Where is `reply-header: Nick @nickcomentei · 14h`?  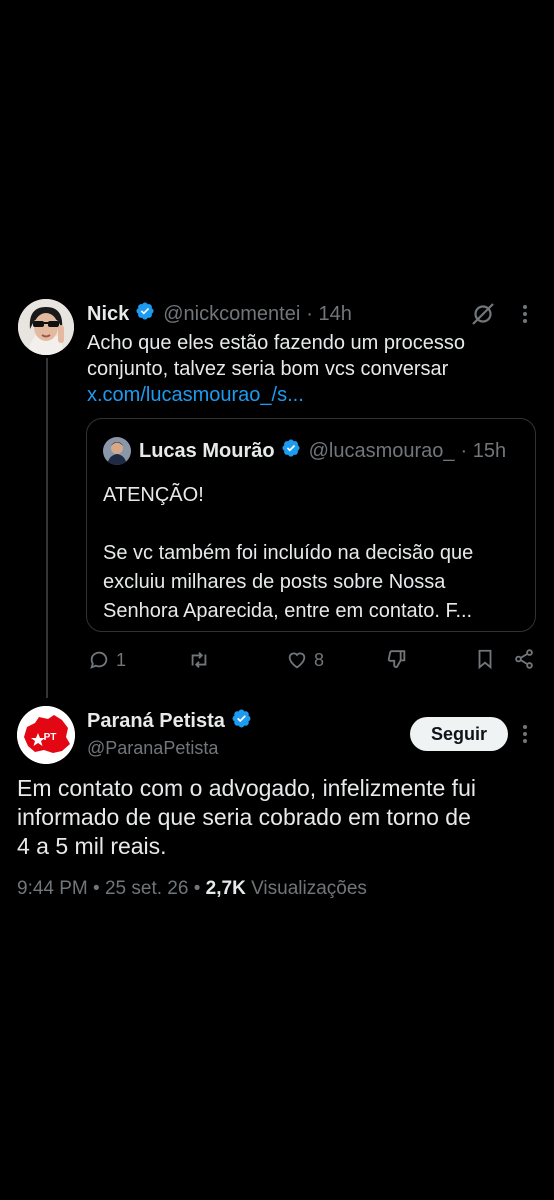 reply-header: Nick @nickcomentei · 14h is located at coordinates (219, 314).